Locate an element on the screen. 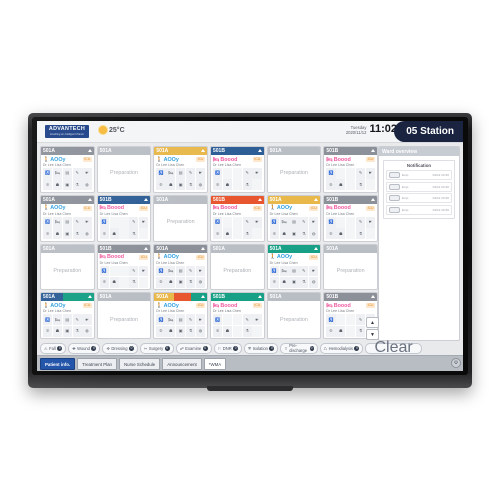 Image resolution: width=500 pixels, height=500 pixels. scroll-up-button: ▲ is located at coordinates (372, 322).